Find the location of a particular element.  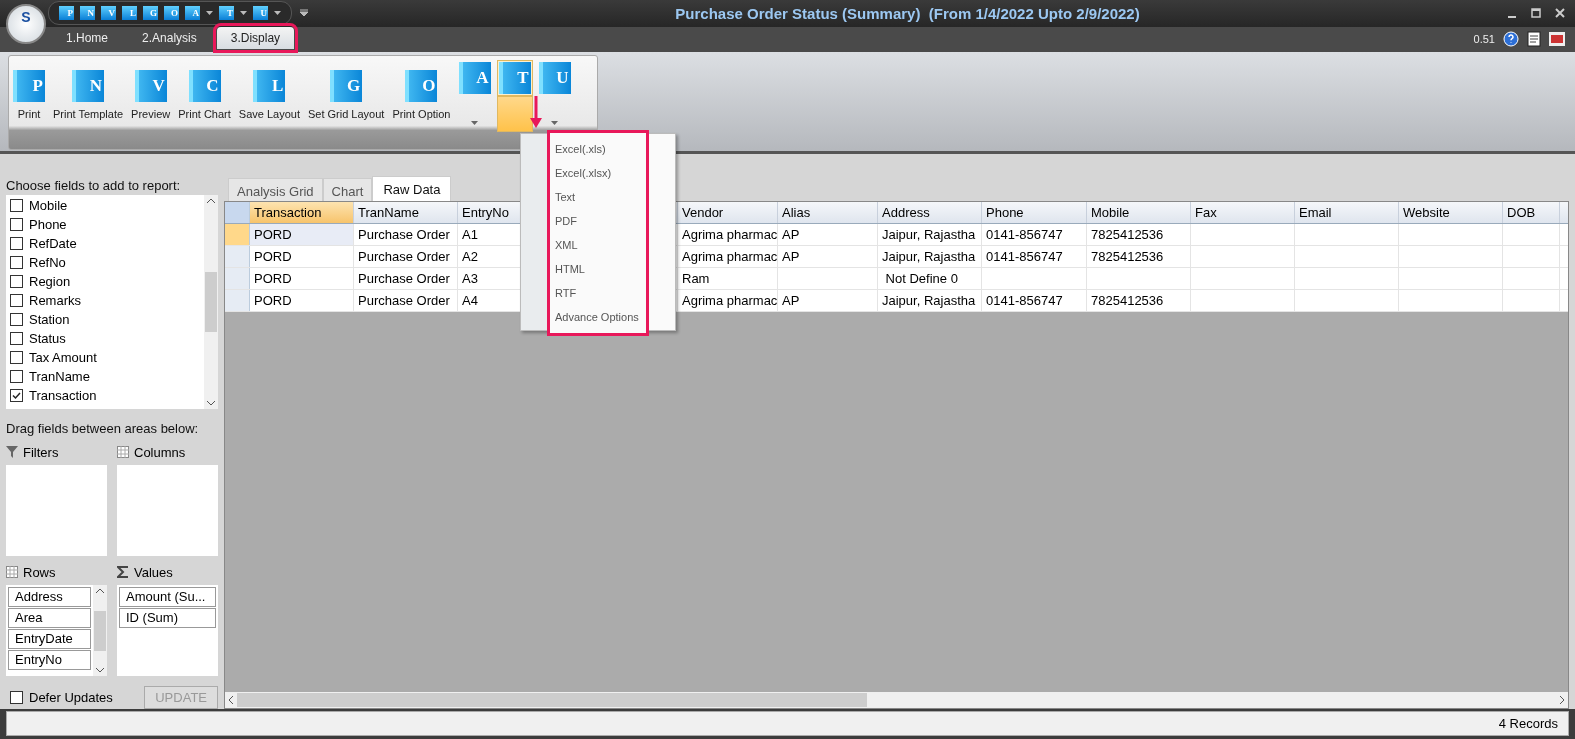

field-checkbox: Station is located at coordinates (105, 320).